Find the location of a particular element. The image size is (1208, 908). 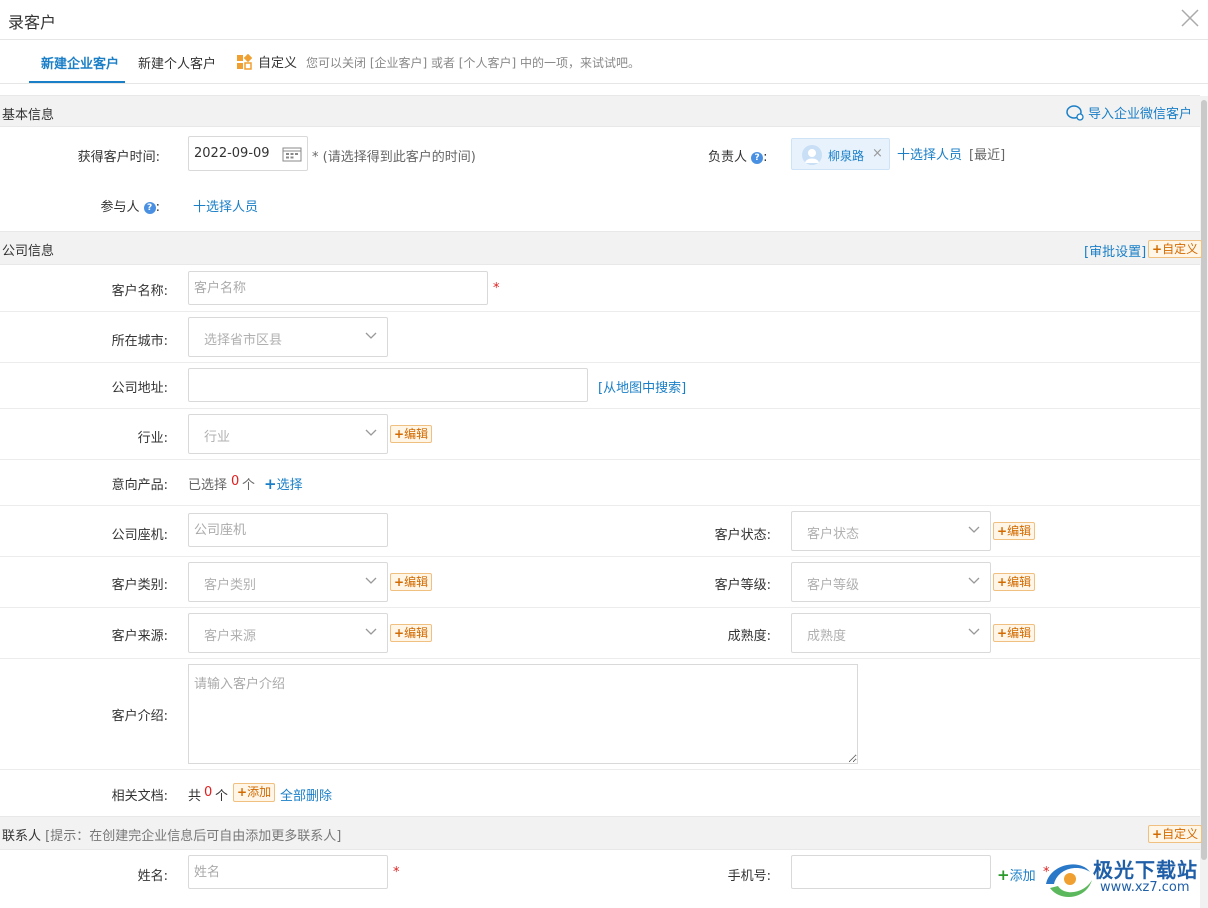

owner-label-wrap: 负责人 ?: is located at coordinates (738, 157).